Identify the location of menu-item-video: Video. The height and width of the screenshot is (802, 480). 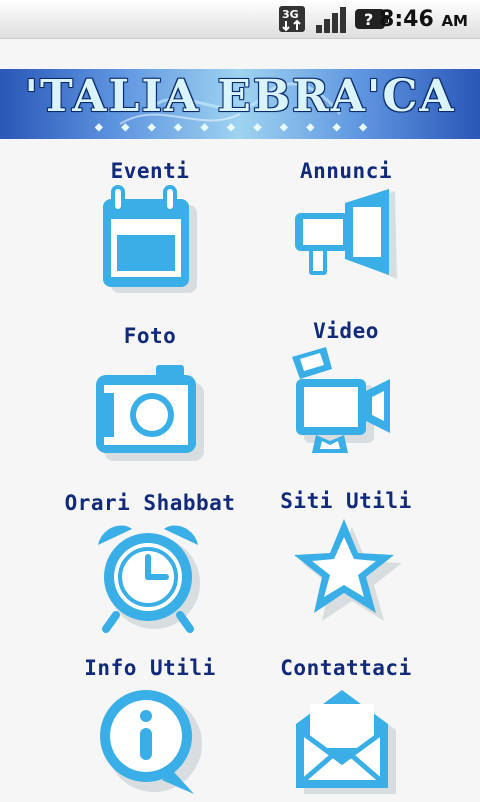
(346, 390).